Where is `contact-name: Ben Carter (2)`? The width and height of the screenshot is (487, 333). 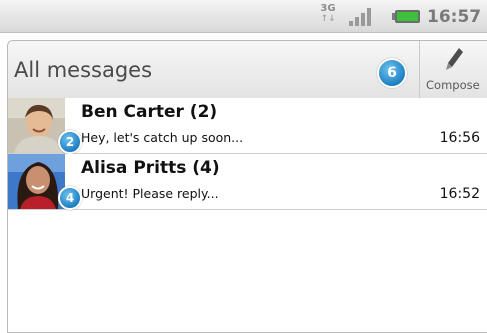 contact-name: Ben Carter (2) is located at coordinates (149, 112).